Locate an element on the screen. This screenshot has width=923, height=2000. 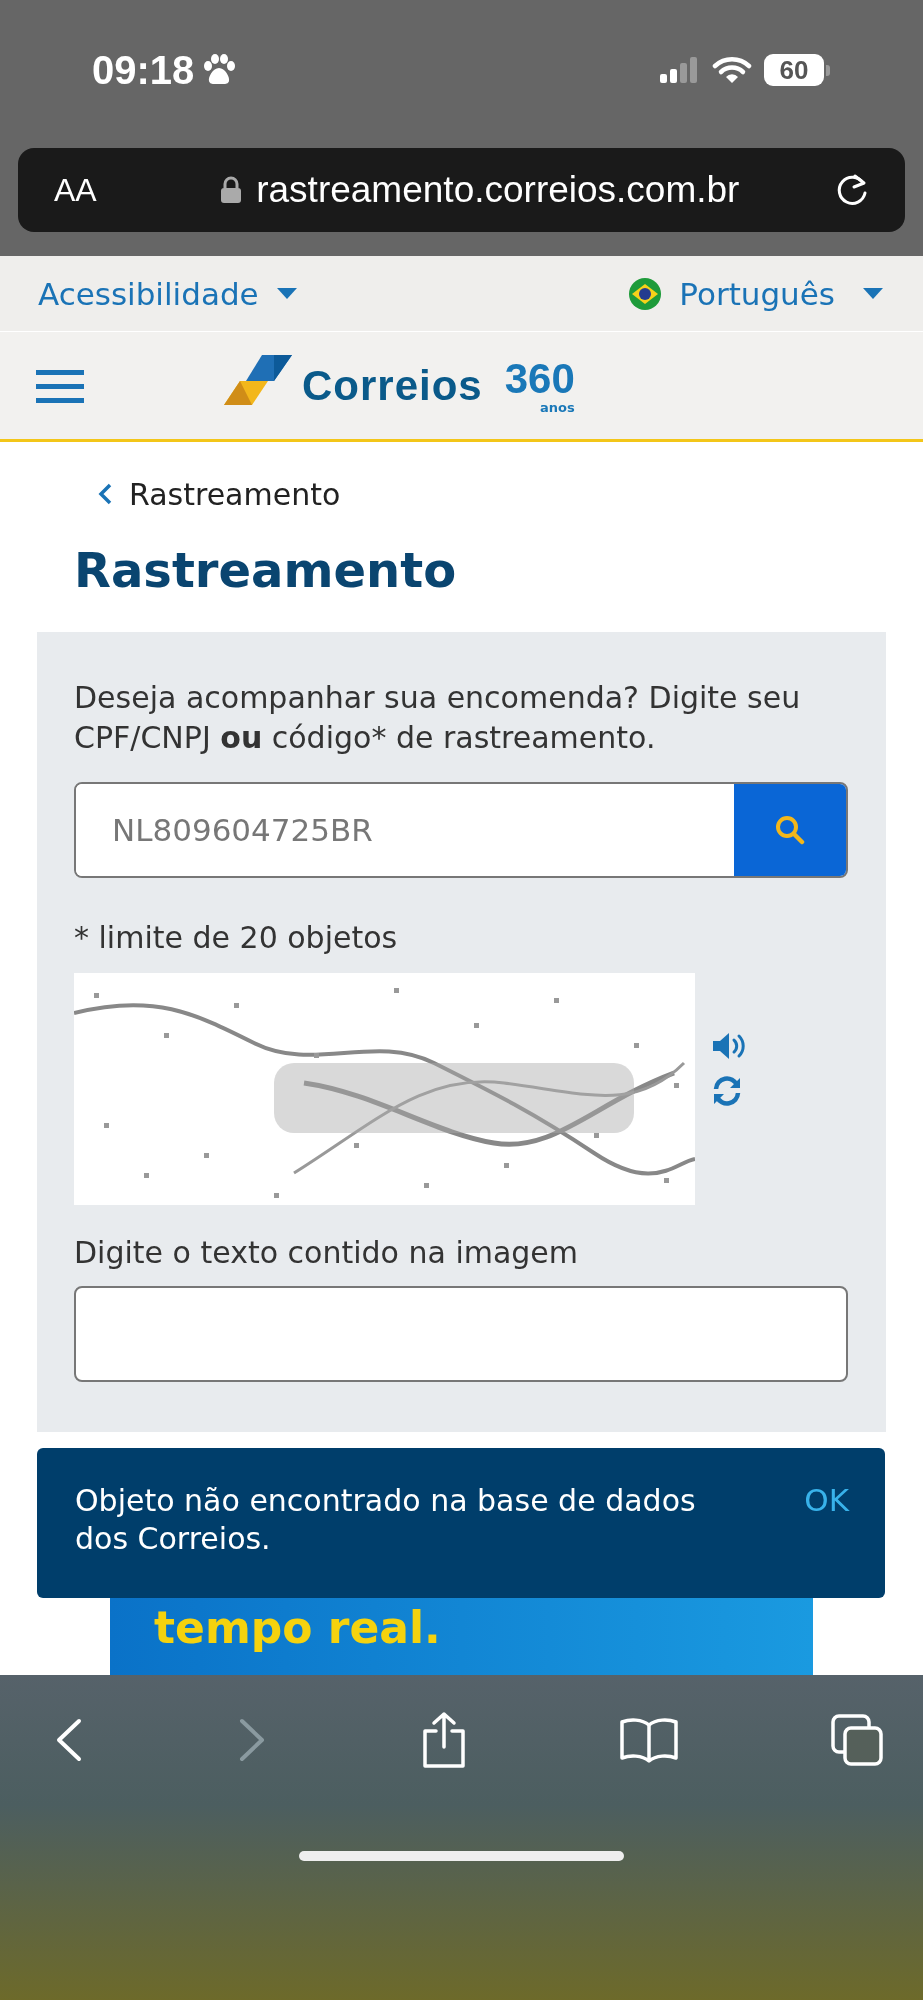
tabs-icon is located at coordinates (857, 1740).